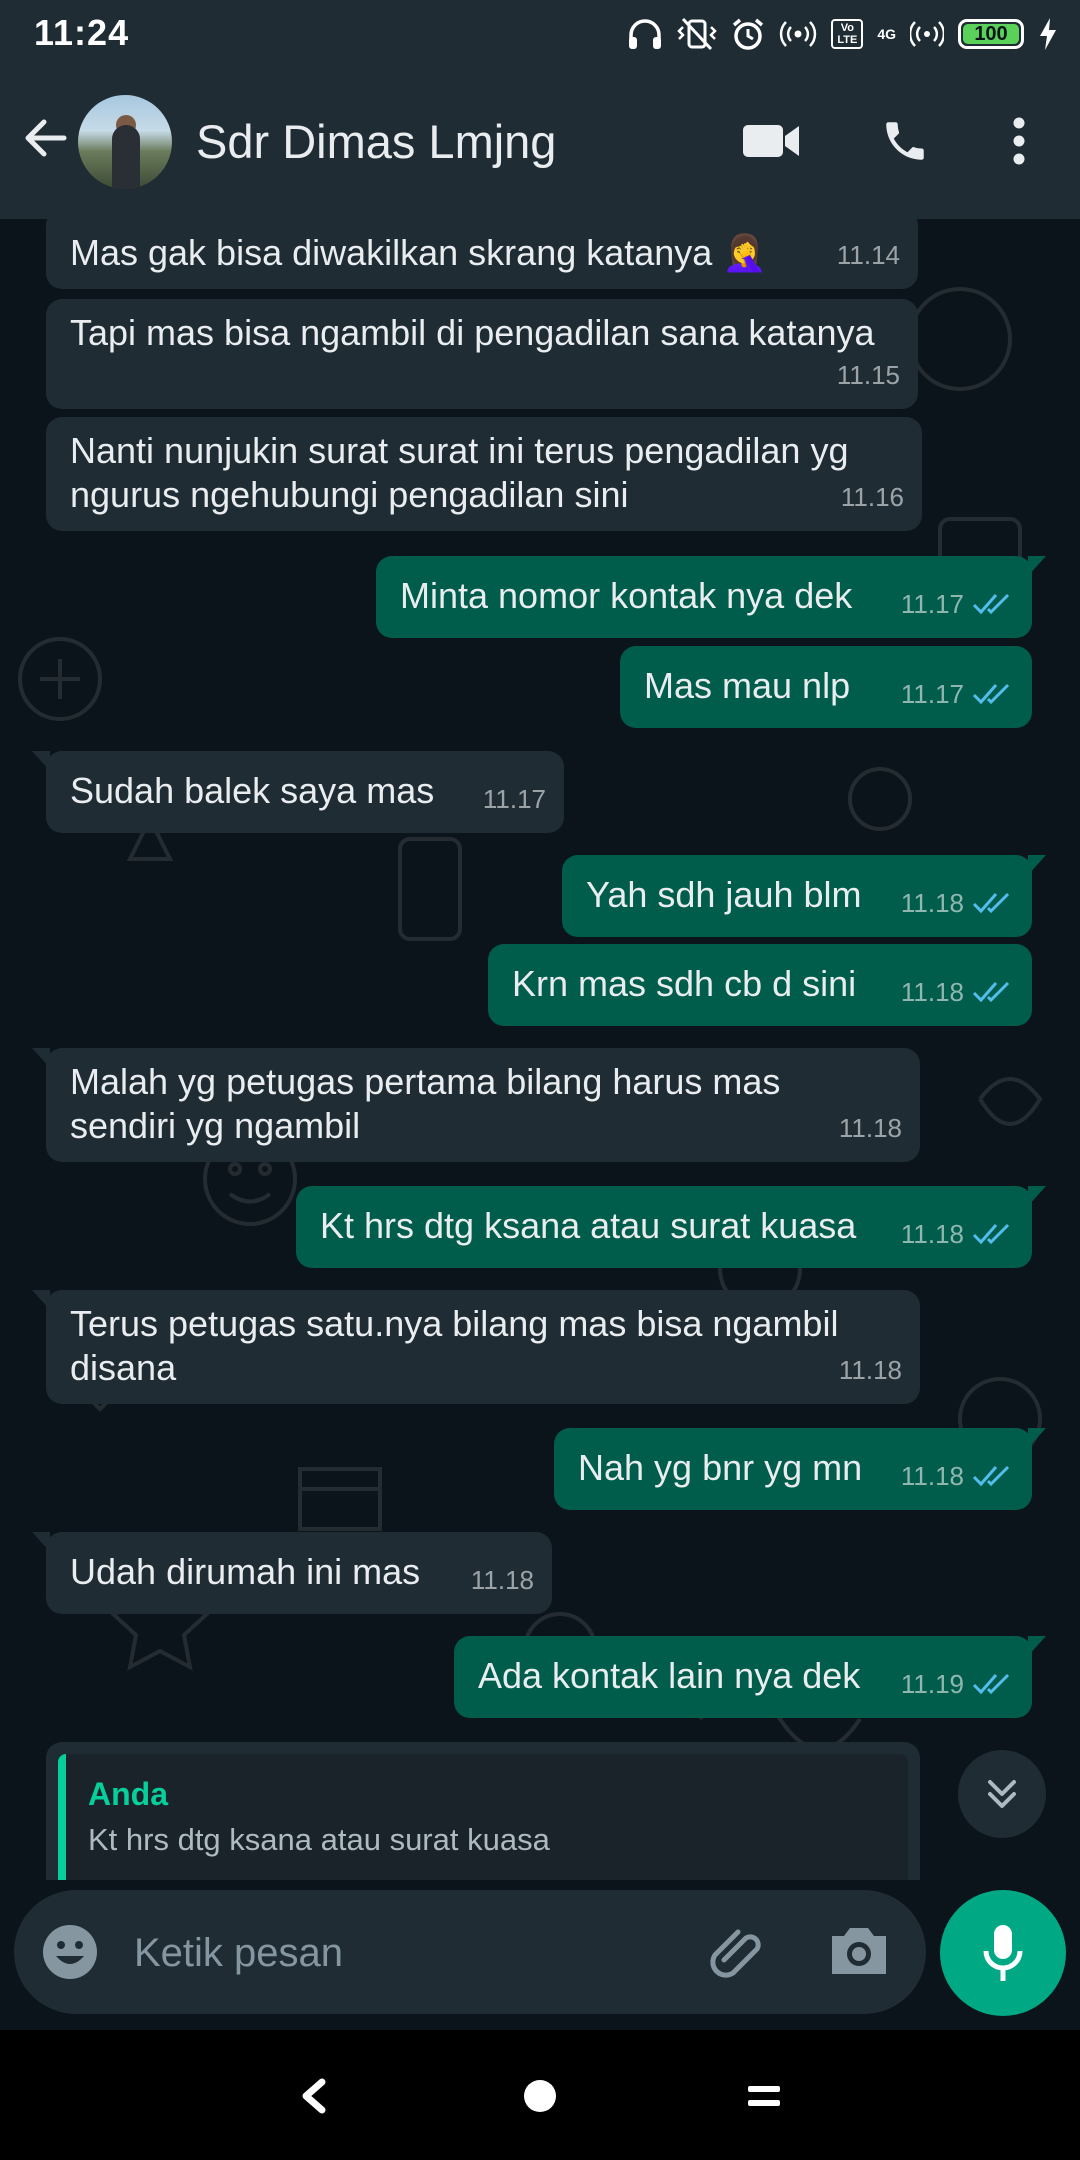  What do you see at coordinates (376, 141) in the screenshot?
I see `contact-name: Sdr Dimas Lmjng` at bounding box center [376, 141].